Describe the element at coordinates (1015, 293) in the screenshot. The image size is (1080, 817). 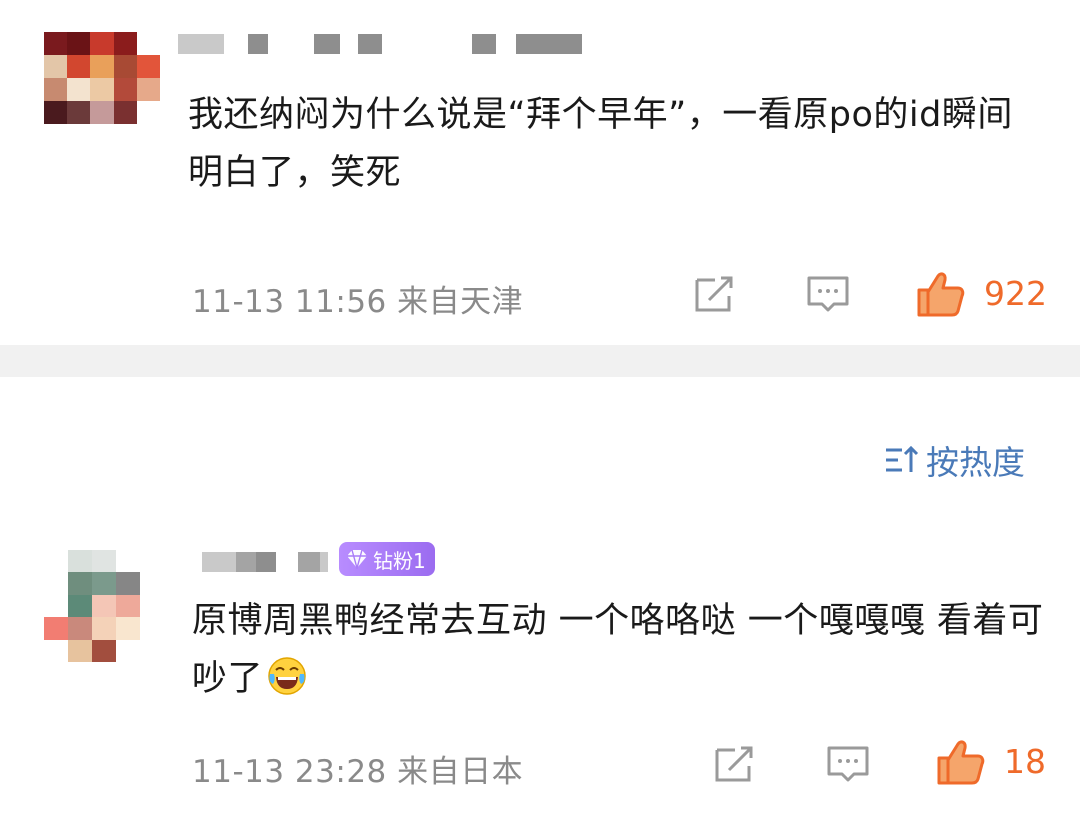
I see `like-count: 922` at that location.